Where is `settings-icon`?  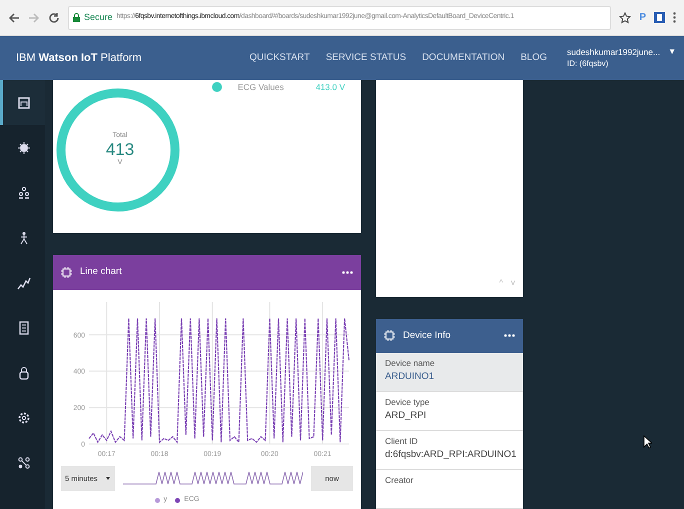 settings-icon is located at coordinates (24, 417).